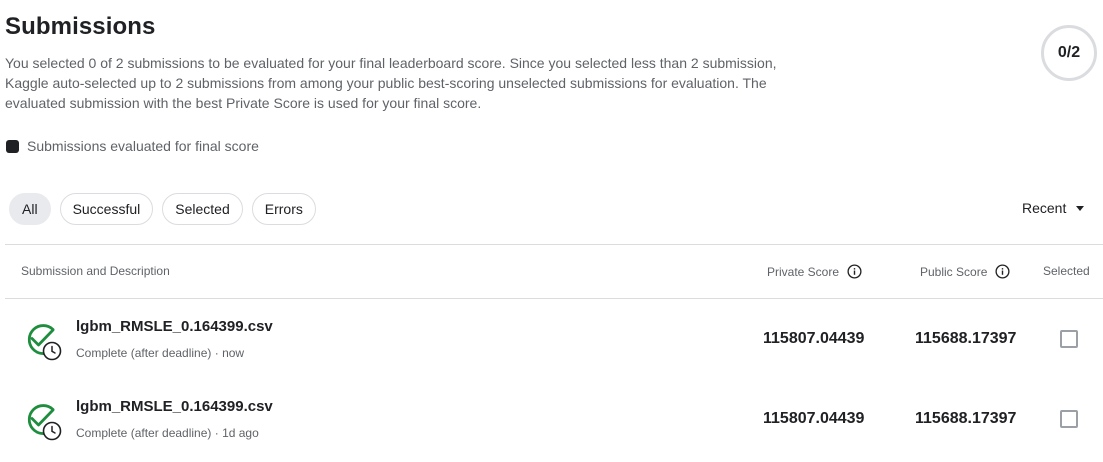 The height and width of the screenshot is (462, 1103). Describe the element at coordinates (143, 146) in the screenshot. I see `legend-label: Submissions evaluated for final score` at that location.